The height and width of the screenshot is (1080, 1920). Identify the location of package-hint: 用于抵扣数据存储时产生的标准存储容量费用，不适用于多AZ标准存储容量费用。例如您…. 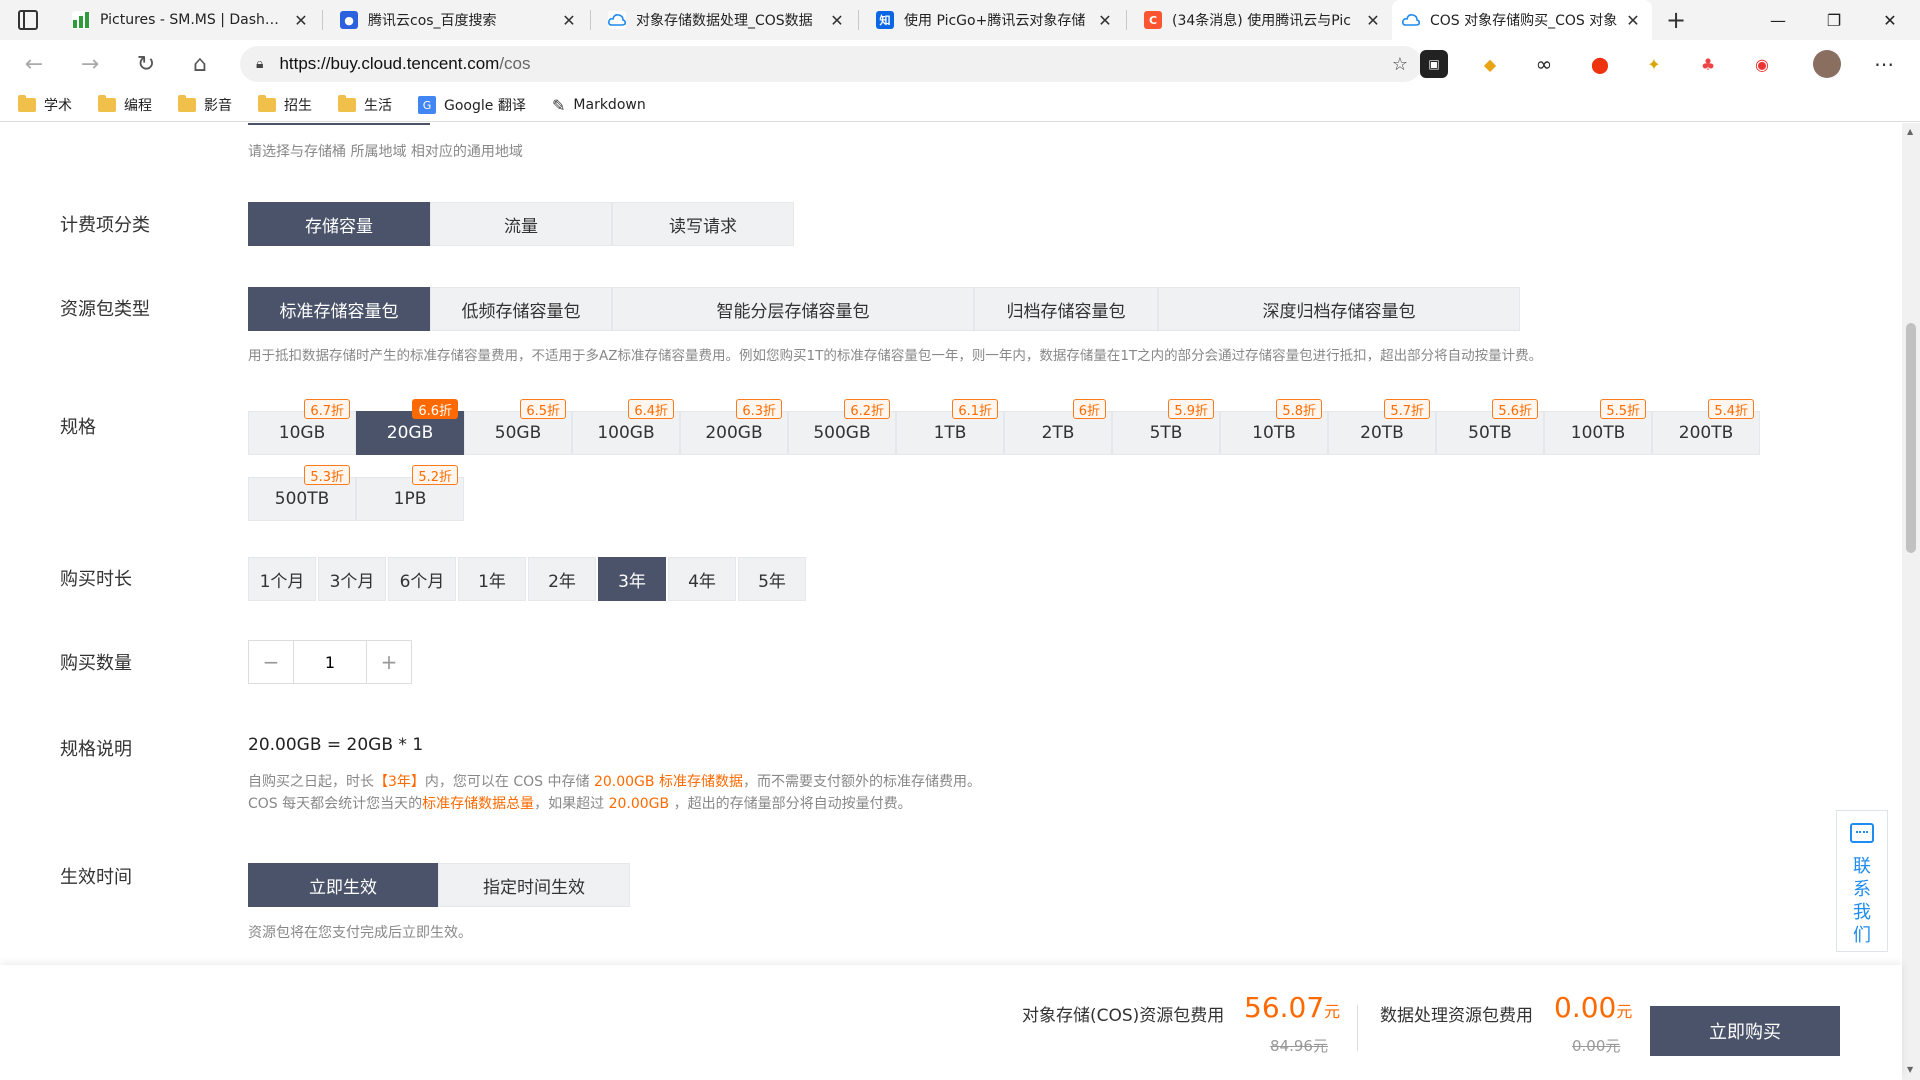
(895, 356).